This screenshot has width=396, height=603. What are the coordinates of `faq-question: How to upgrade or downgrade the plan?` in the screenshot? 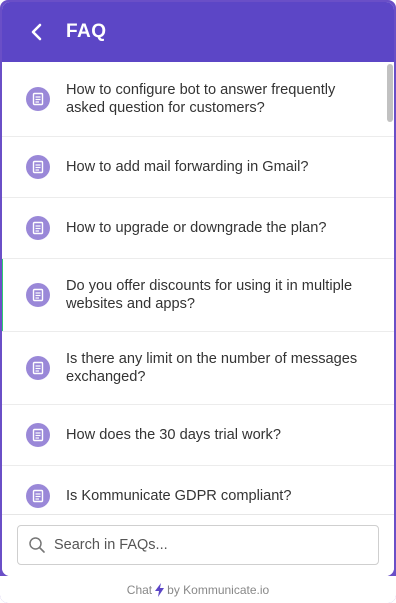 It's located at (196, 228).